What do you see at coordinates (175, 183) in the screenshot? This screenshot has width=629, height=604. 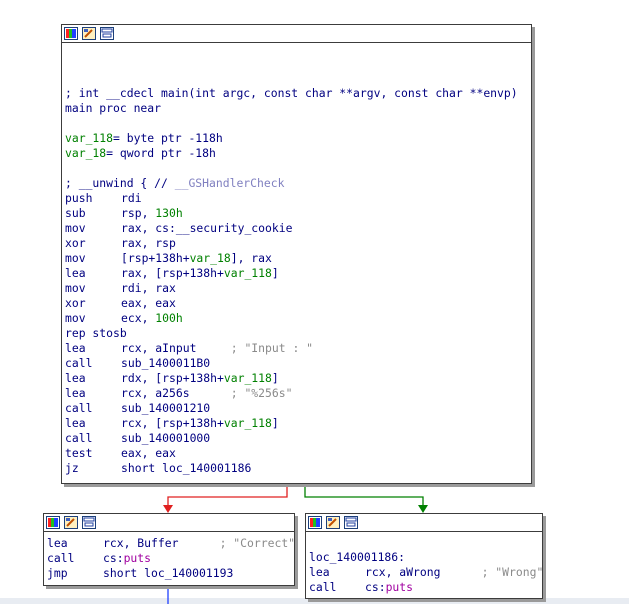 I see `unwind-comment: ; __unwind { // __GSHandlerCheck` at bounding box center [175, 183].